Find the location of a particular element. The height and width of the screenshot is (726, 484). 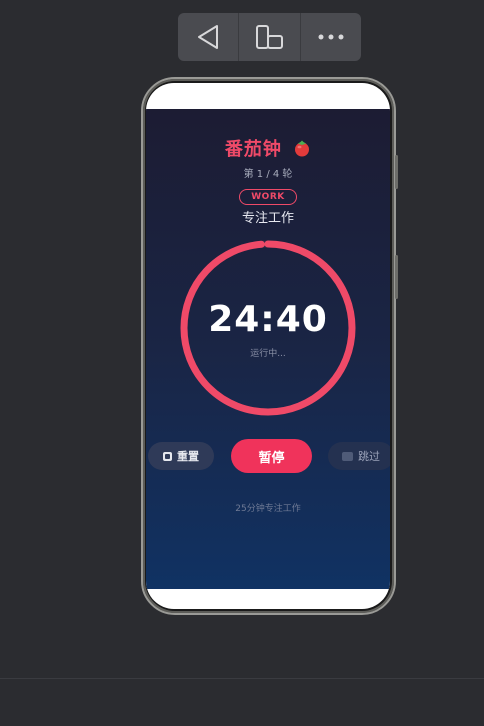

skip-button: 跳过 is located at coordinates (359, 456).